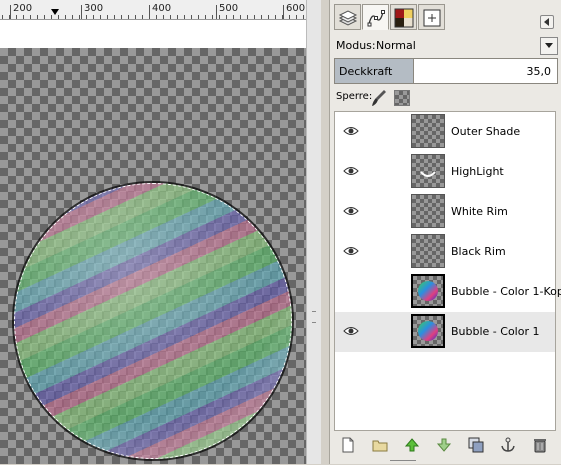 Image resolution: width=561 pixels, height=465 pixels. I want to click on layers-icon, so click(348, 18).